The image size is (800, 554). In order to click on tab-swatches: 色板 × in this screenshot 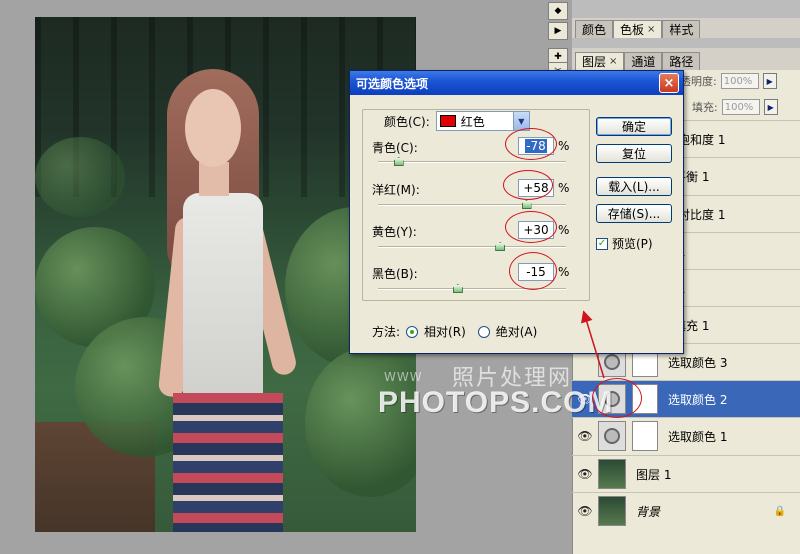, I will do `click(638, 29)`.